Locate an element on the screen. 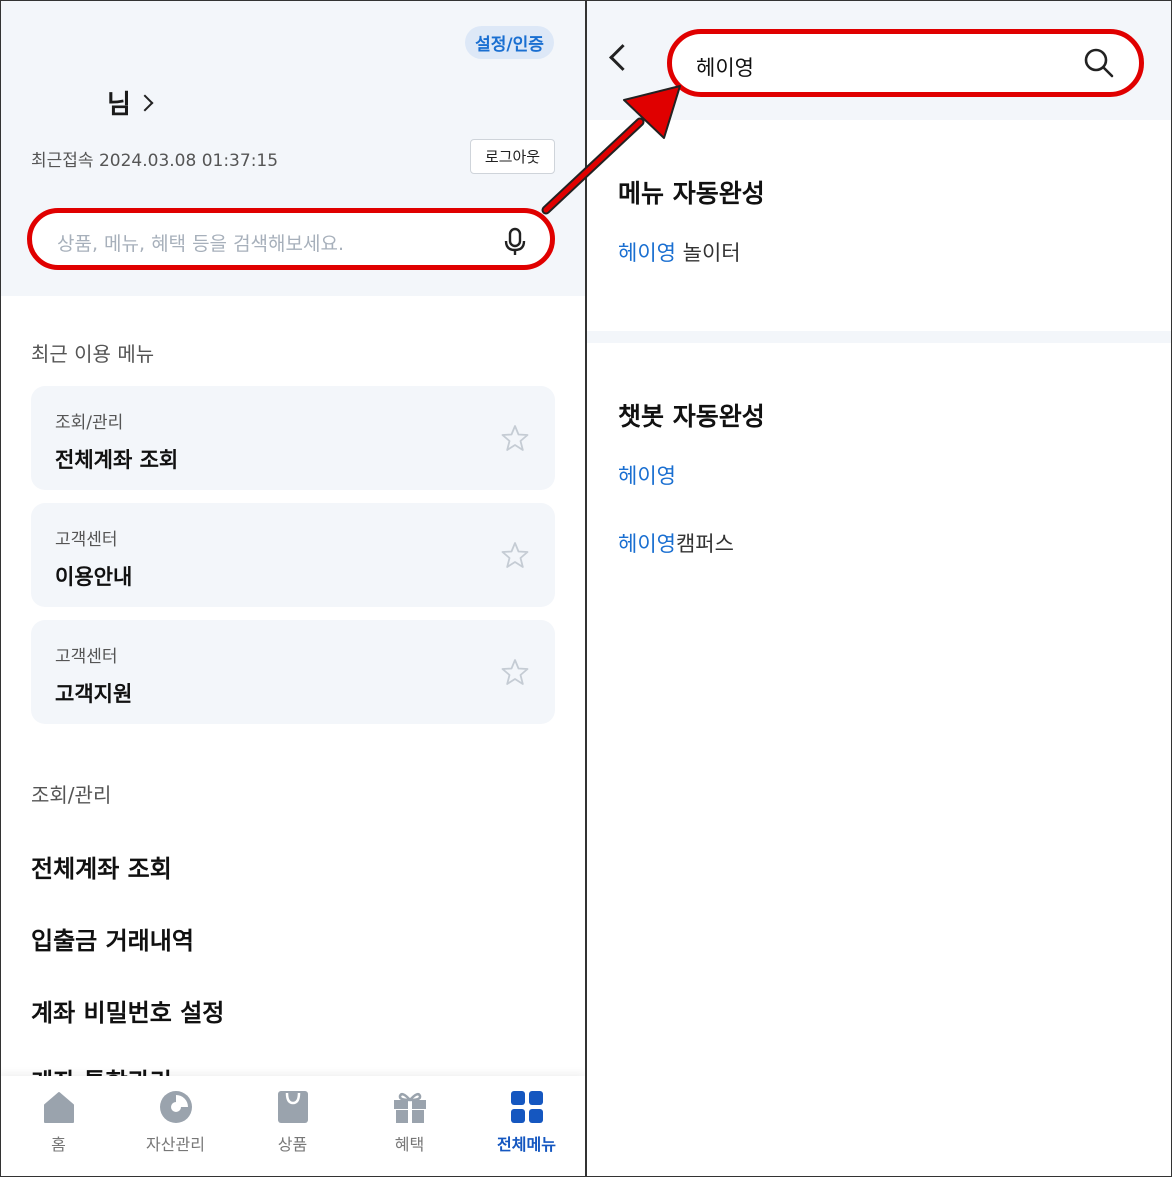  pie-chart-icon is located at coordinates (175, 1107).